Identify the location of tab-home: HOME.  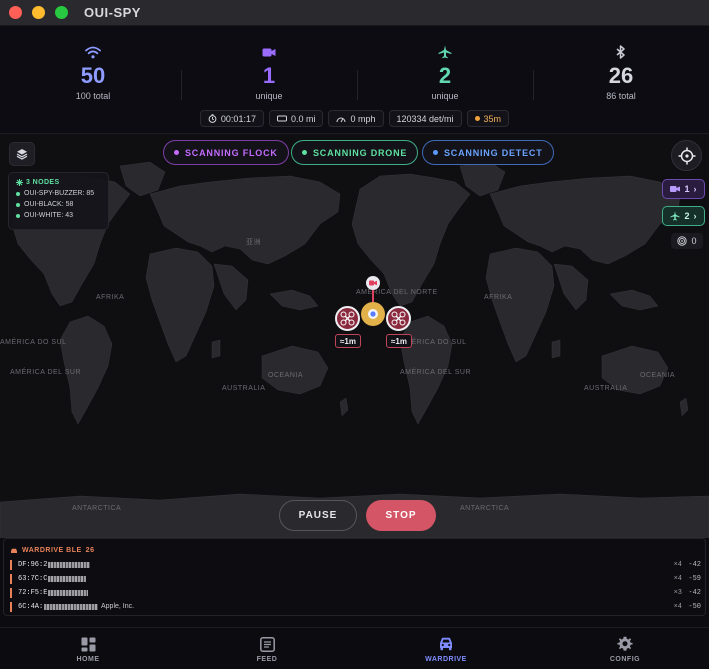
(88, 649).